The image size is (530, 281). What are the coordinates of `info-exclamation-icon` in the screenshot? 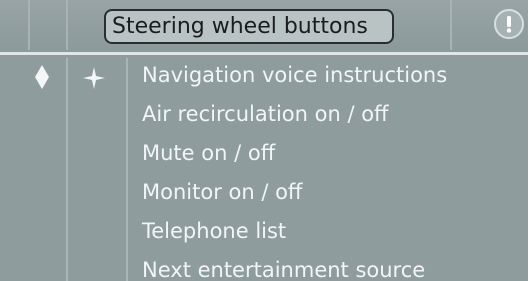 It's located at (509, 24).